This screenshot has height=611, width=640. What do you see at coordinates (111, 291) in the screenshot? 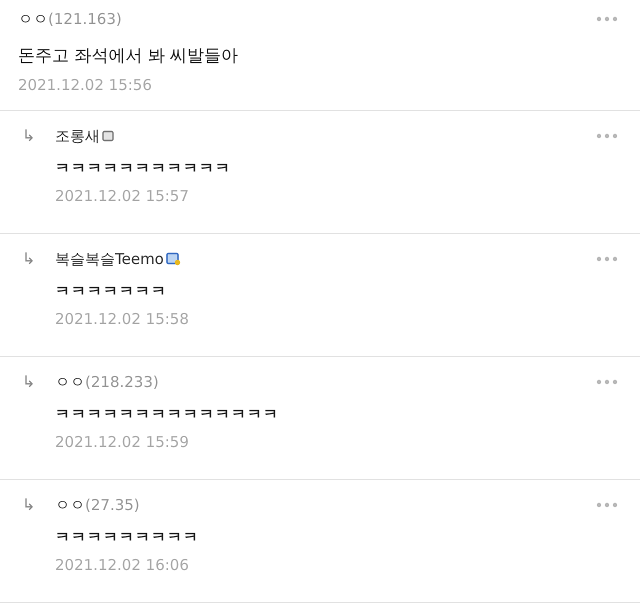
I see `reply-text: ㅋㅋㅋㅋㅋㅋㅋ` at bounding box center [111, 291].